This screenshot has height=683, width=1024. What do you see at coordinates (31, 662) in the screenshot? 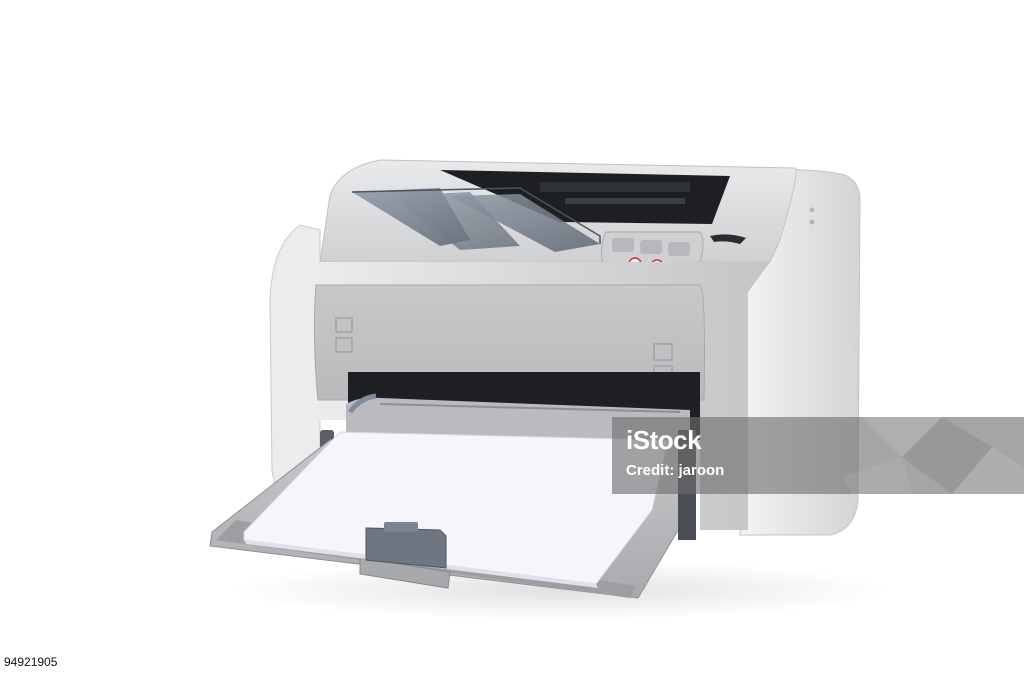
I see `image-id-label: 94921905` at bounding box center [31, 662].